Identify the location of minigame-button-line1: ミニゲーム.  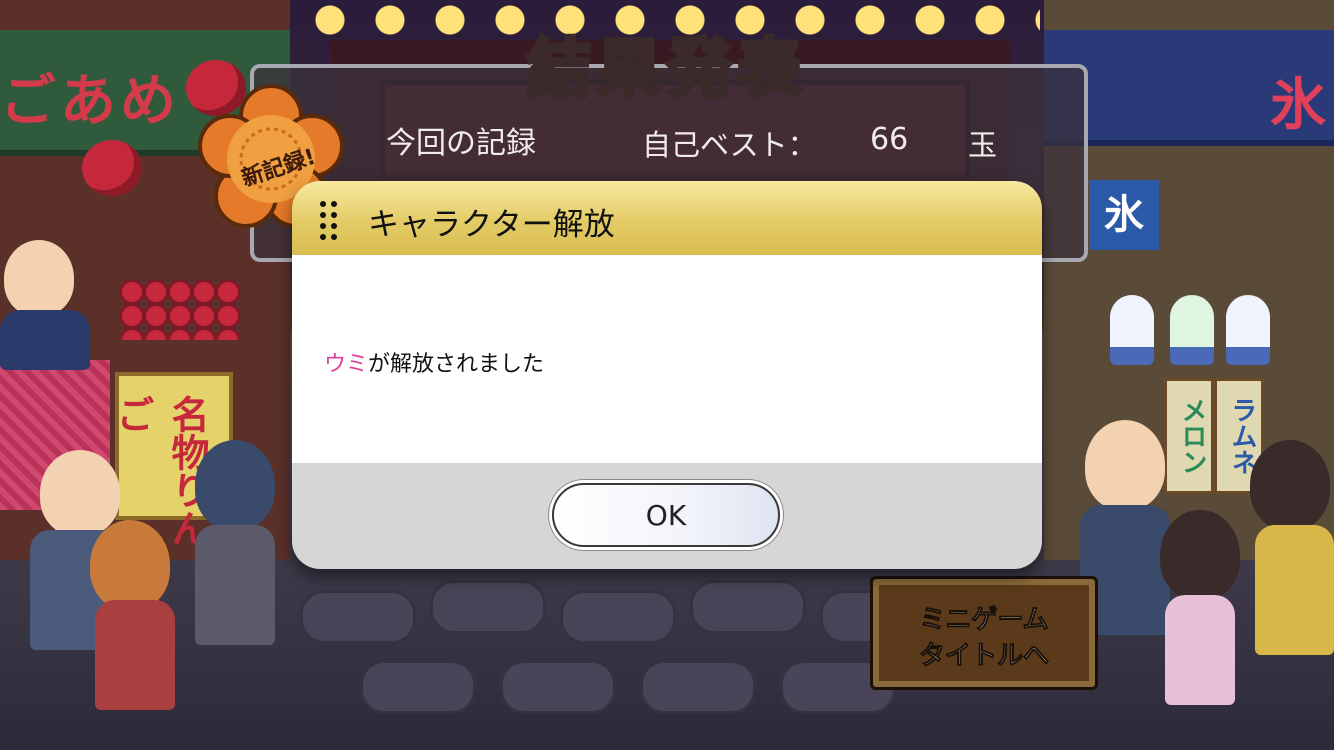
(984, 620).